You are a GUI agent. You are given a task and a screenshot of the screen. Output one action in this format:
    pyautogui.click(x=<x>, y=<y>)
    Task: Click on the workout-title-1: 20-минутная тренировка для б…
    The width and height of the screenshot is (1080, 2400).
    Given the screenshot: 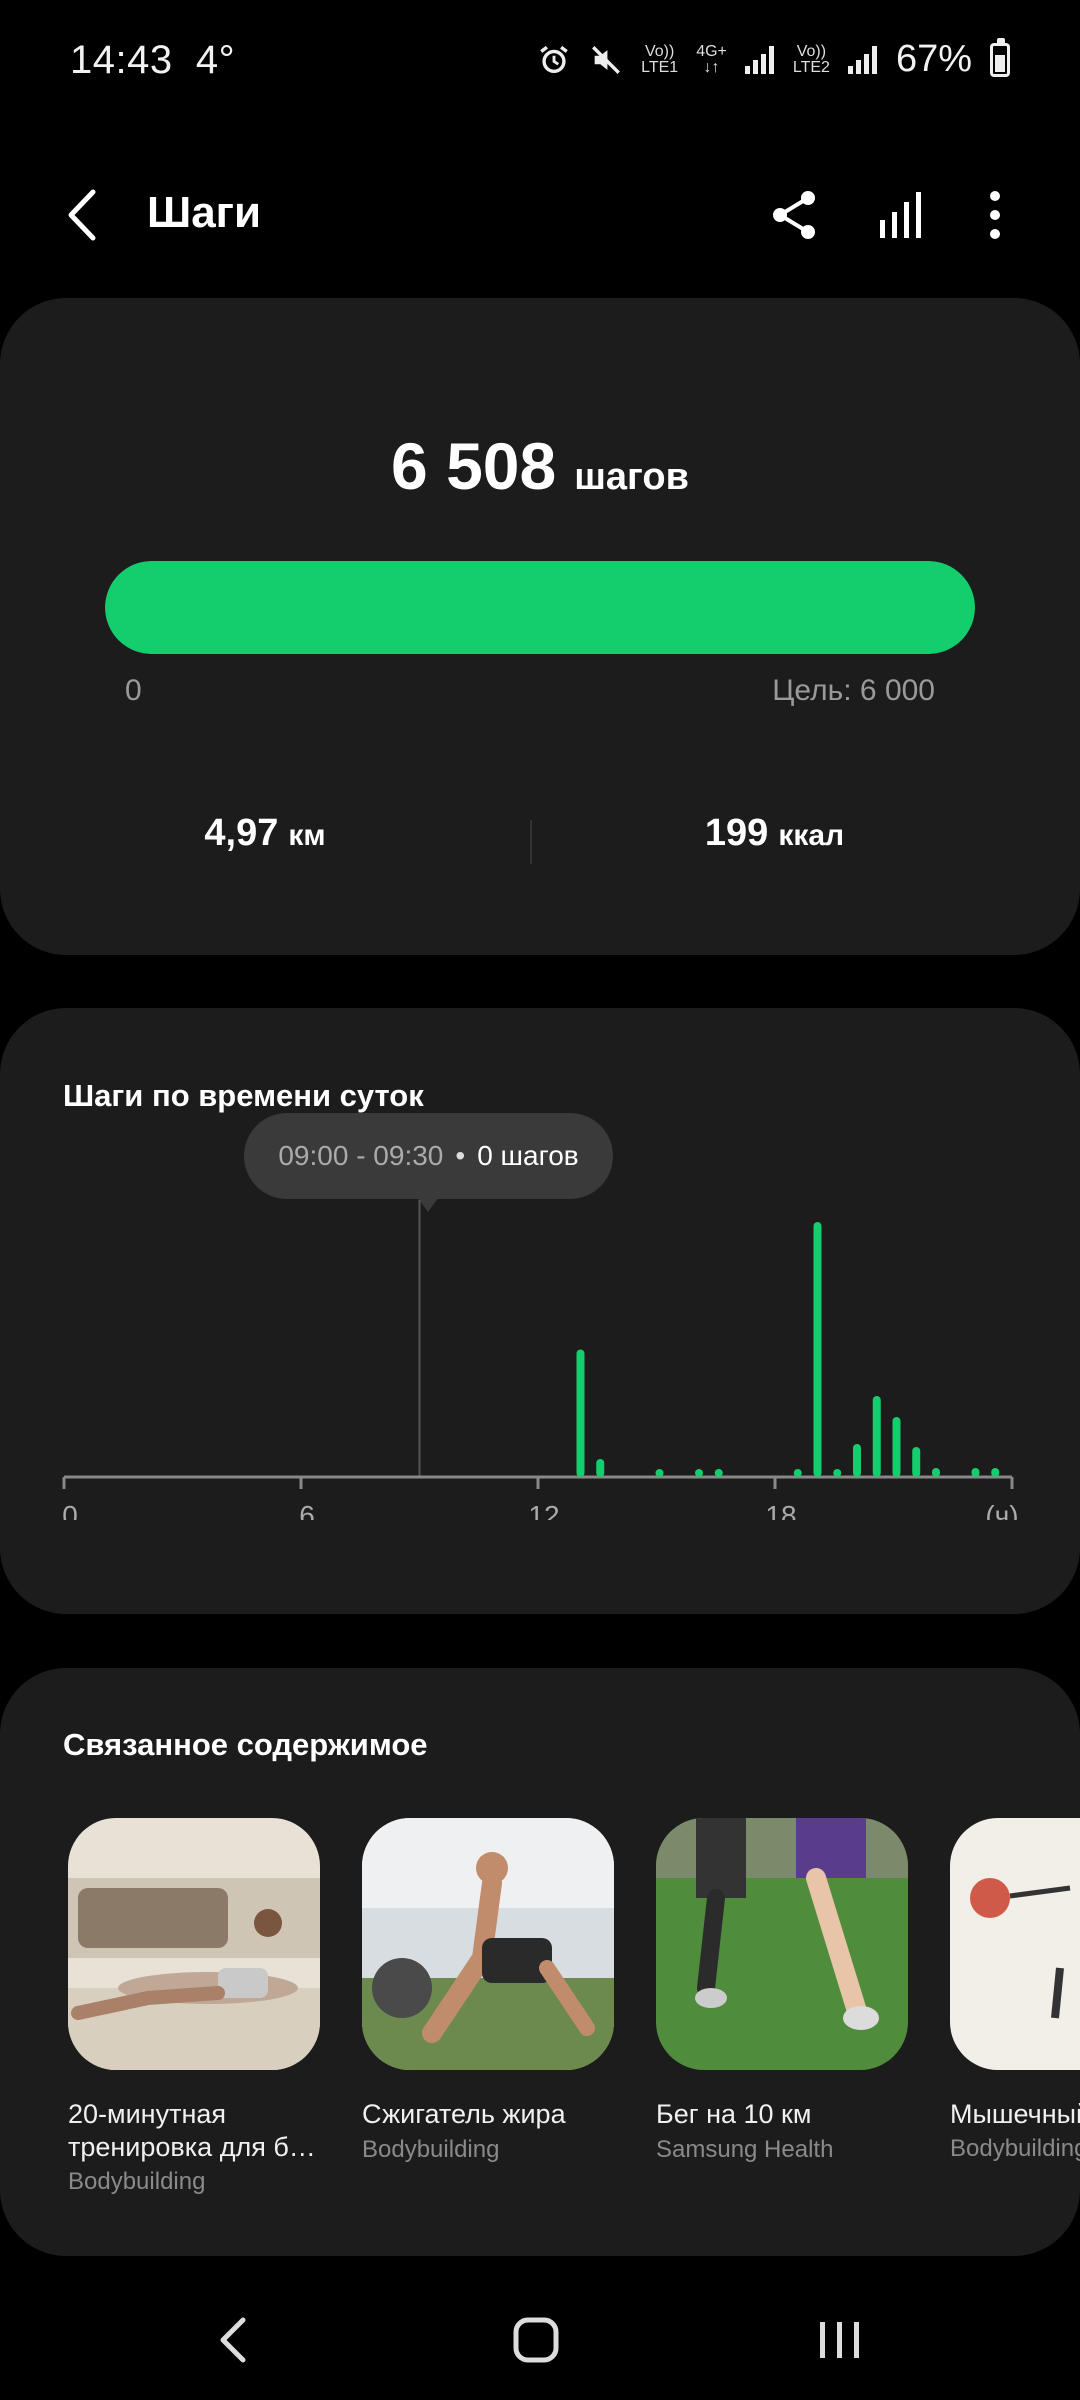 What is the action you would take?
    pyautogui.click(x=198, y=2131)
    